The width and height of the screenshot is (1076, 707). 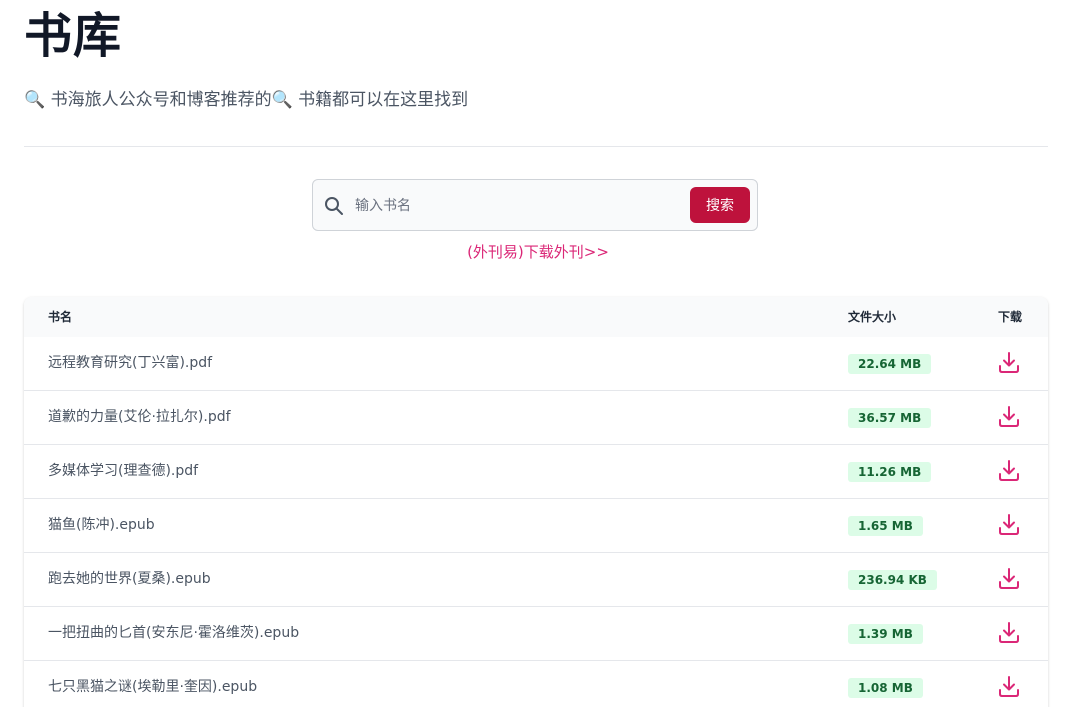 I want to click on table-row: 道歉的力量(艾伦·拉扎尔).pdf 36.57 MB, so click(x=536, y=418).